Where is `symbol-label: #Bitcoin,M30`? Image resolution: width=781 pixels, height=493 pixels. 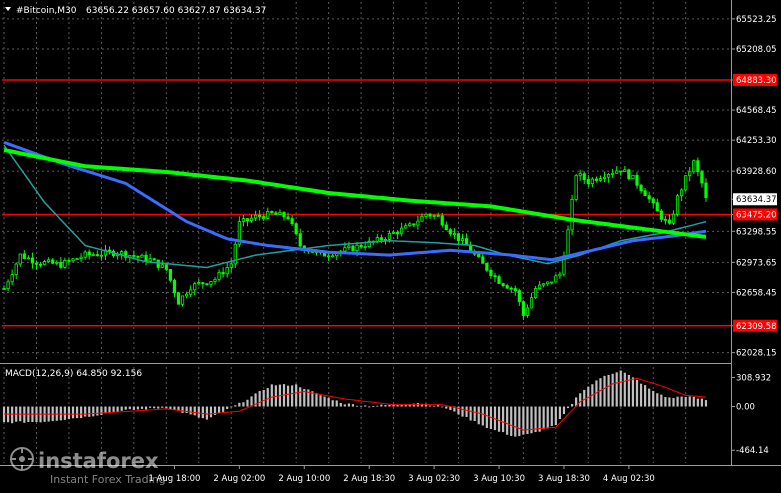
symbol-label: #Bitcoin,M30 is located at coordinates (46, 11).